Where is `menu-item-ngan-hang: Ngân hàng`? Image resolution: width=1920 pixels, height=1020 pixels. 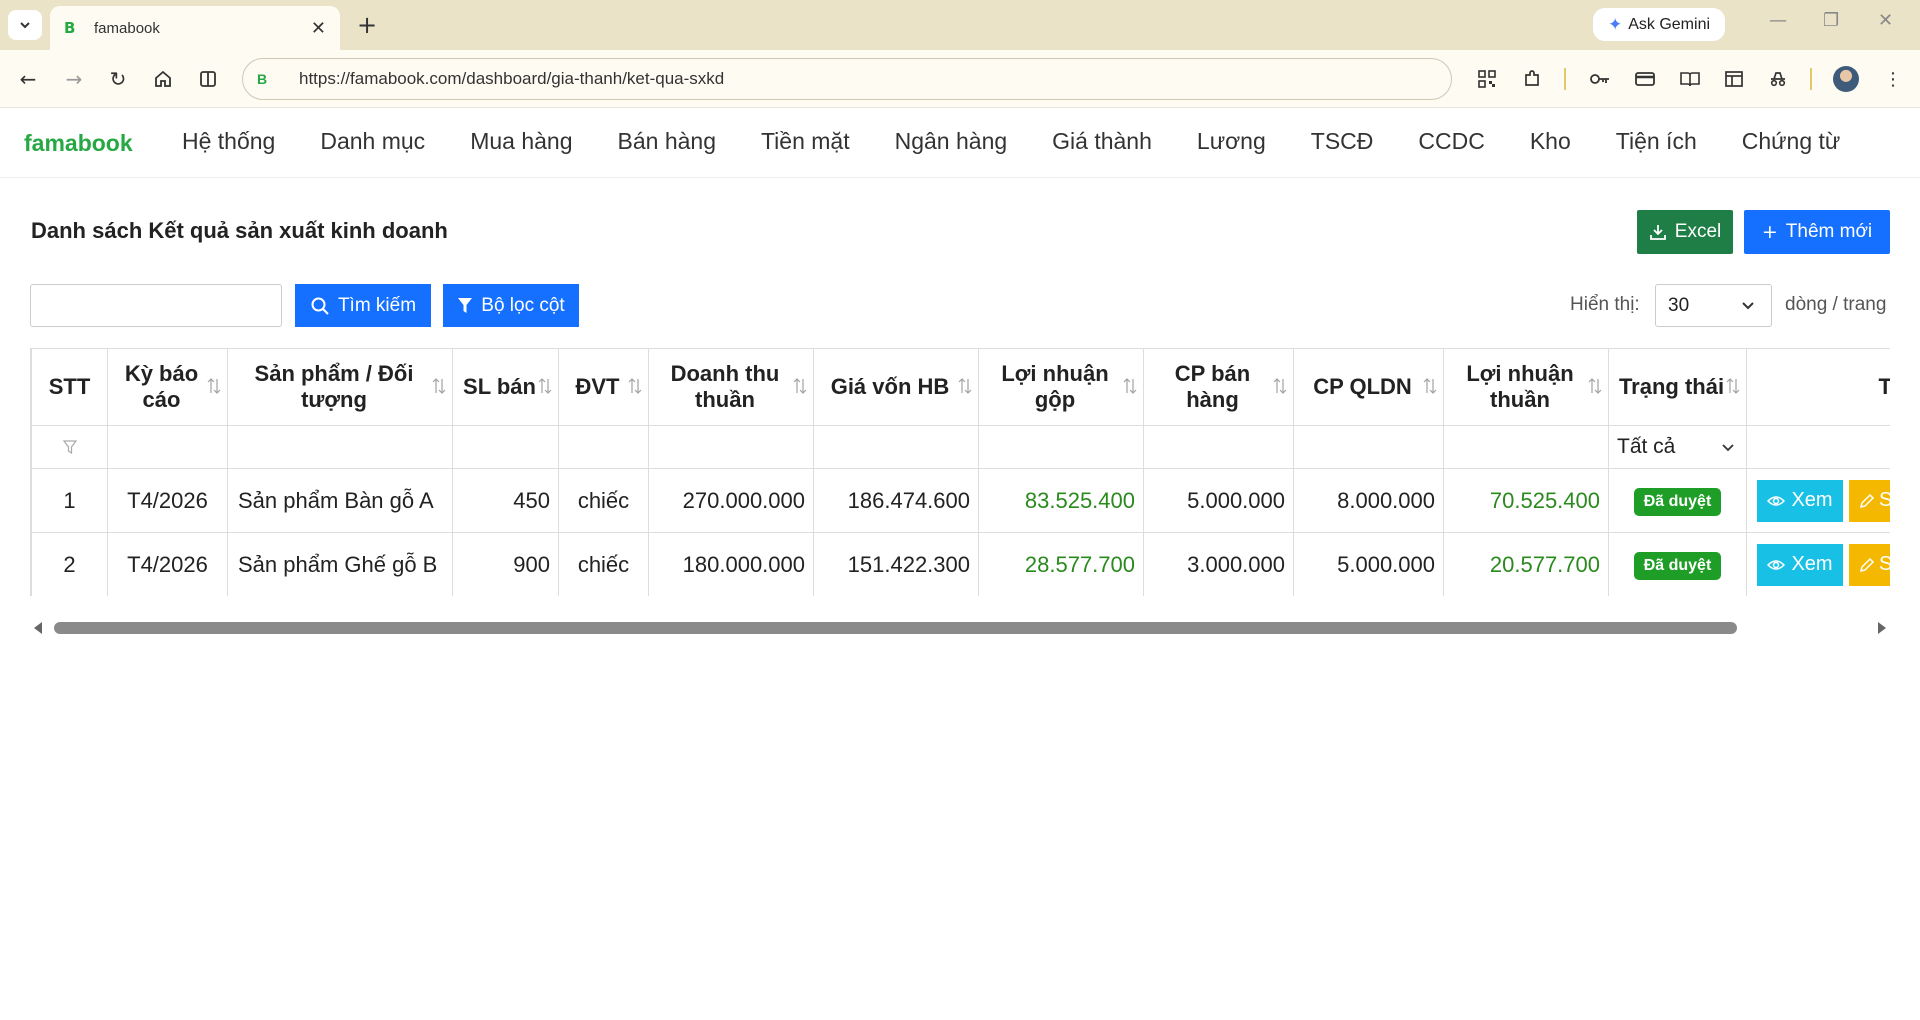
menu-item-ngan-hang: Ngân hàng is located at coordinates (951, 141).